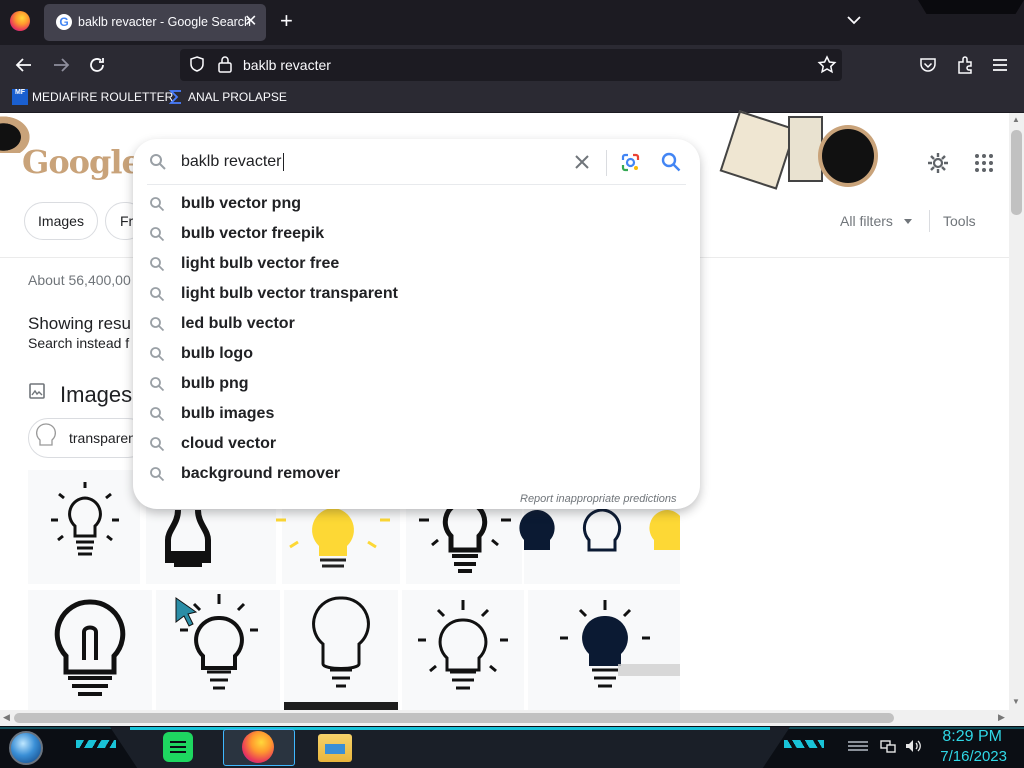  I want to click on hamburger-menu-icon, so click(1000, 65).